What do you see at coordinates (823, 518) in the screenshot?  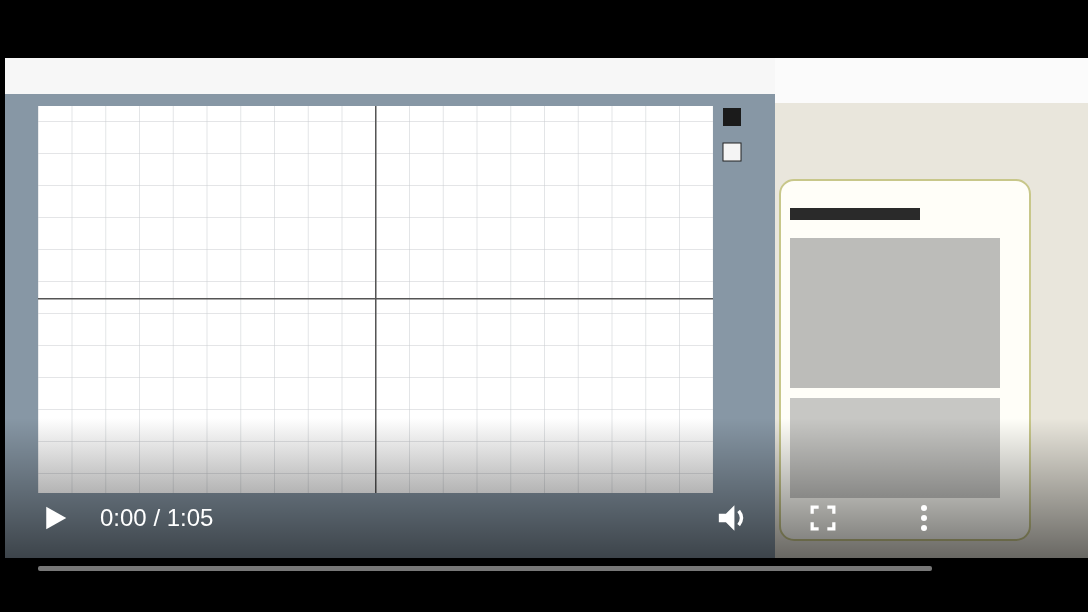 I see `fullscreen-icon` at bounding box center [823, 518].